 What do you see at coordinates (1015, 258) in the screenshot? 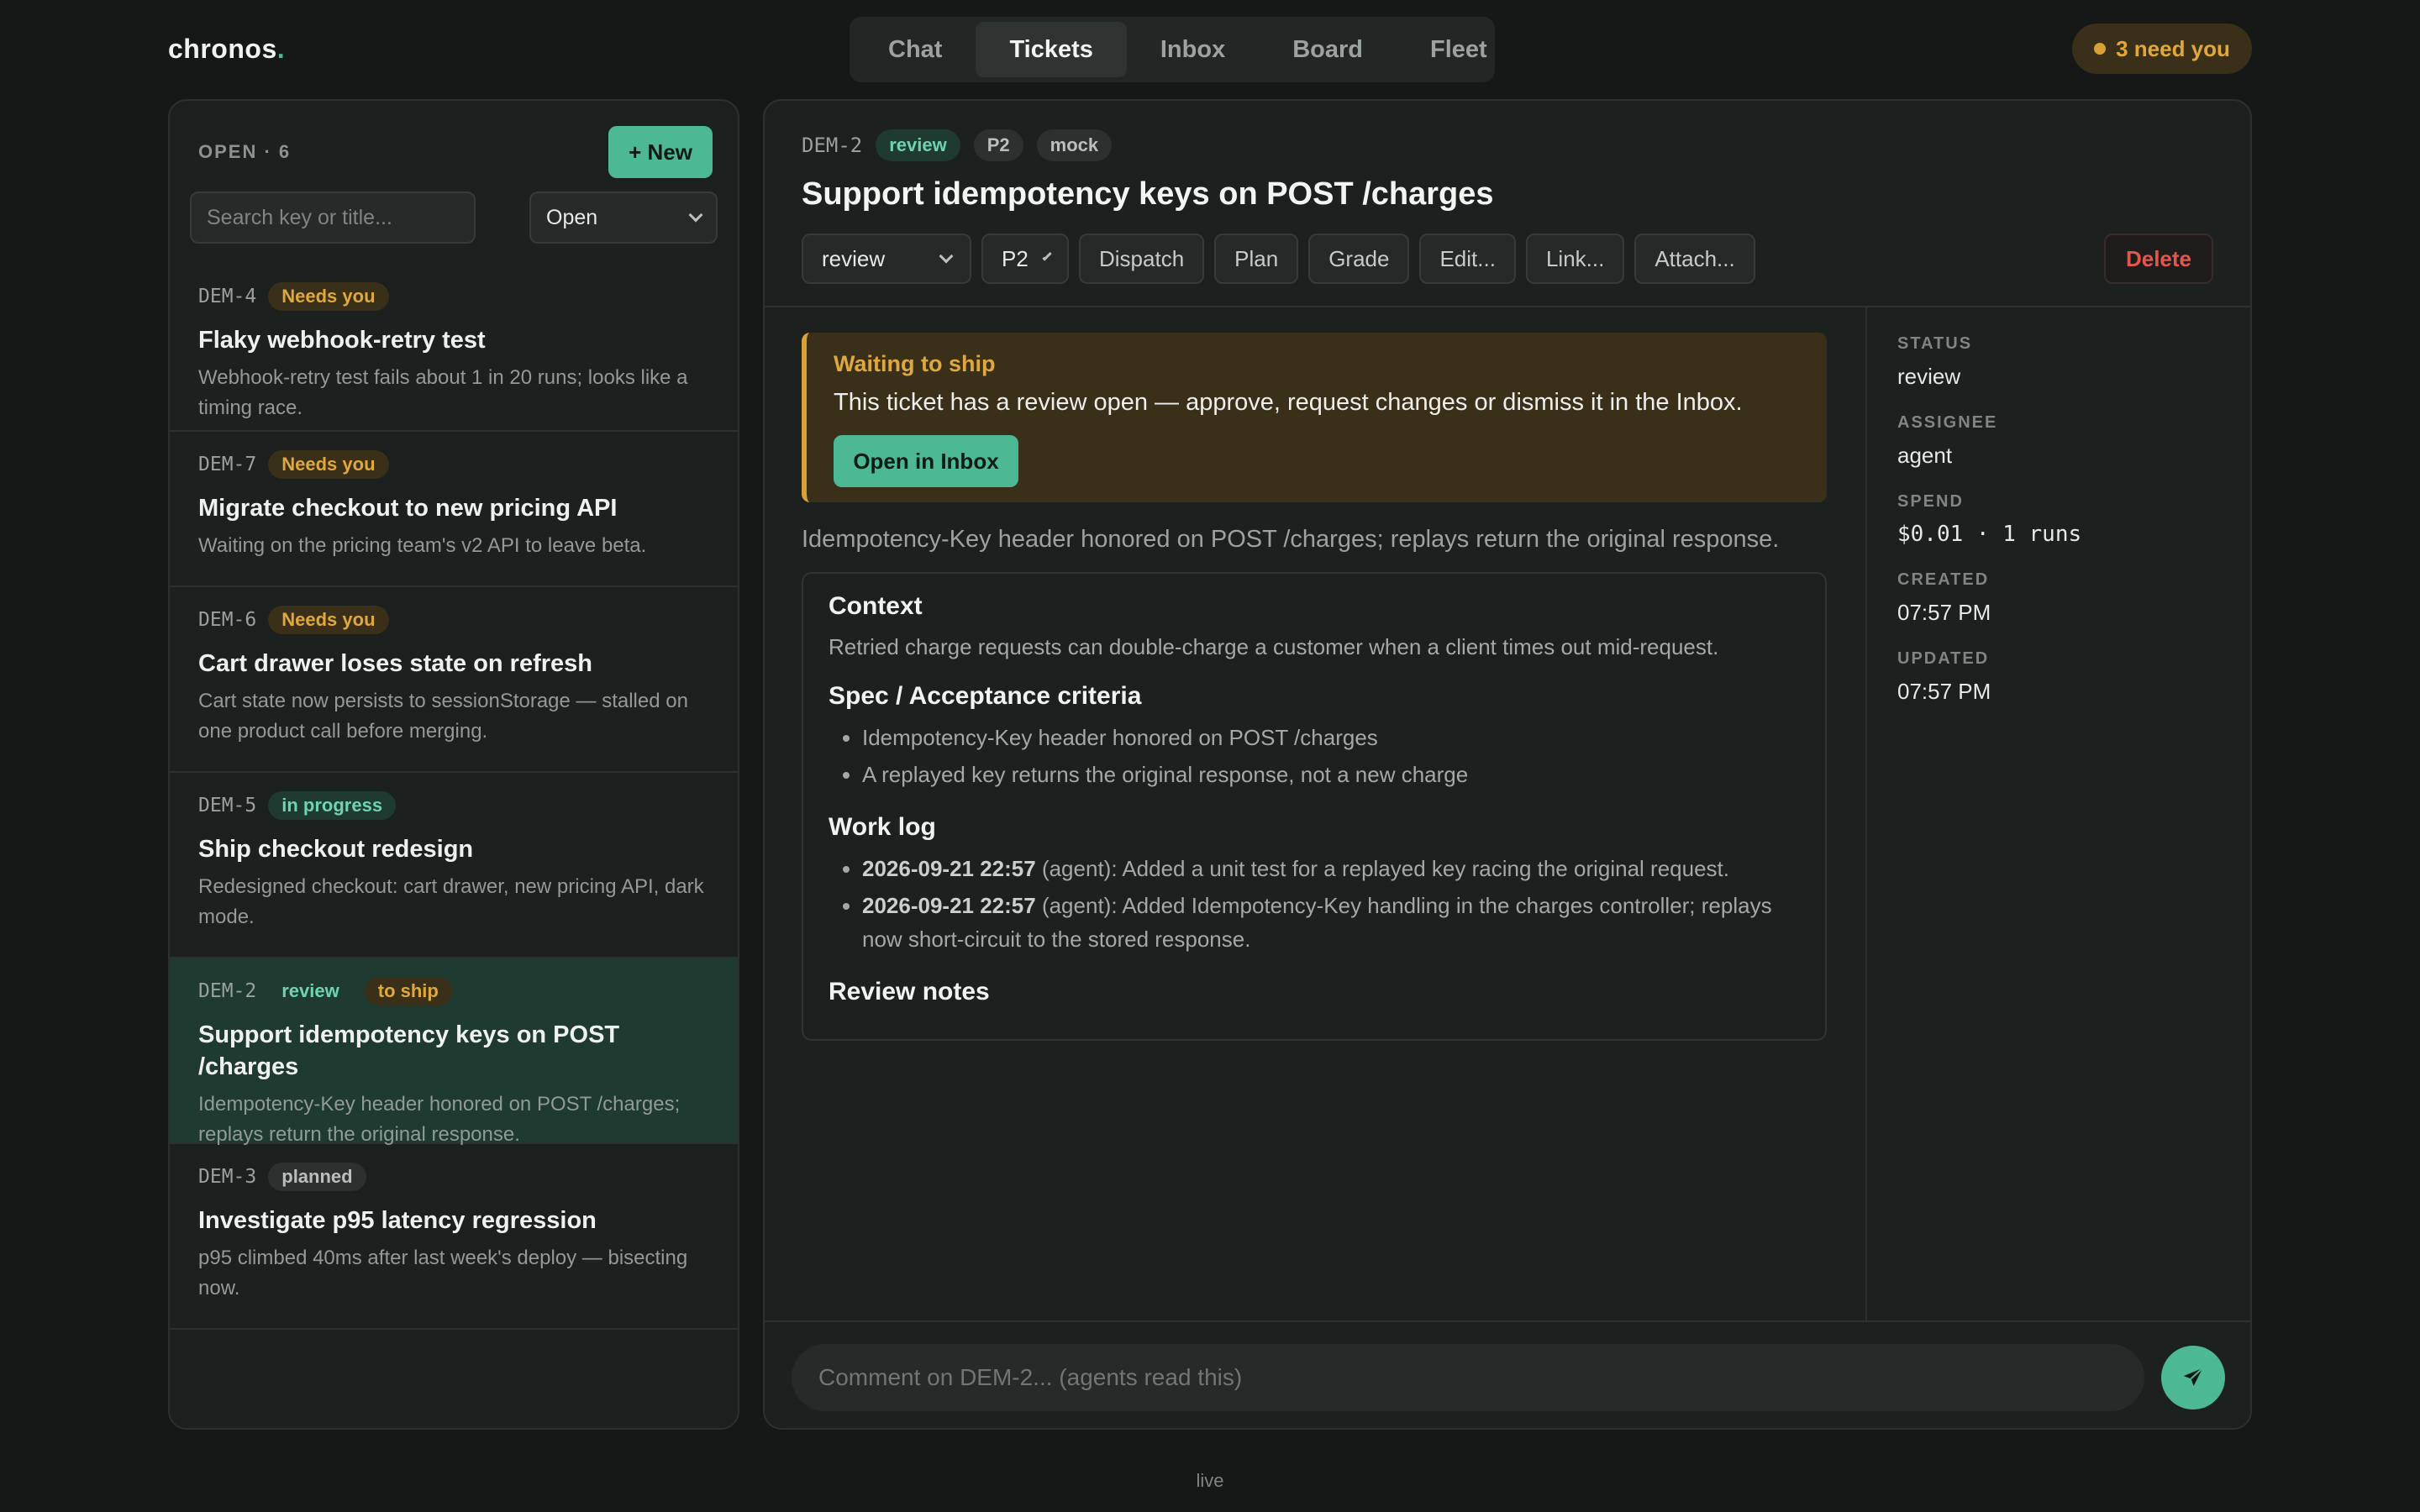
I see `priority-select-value: P2` at bounding box center [1015, 258].